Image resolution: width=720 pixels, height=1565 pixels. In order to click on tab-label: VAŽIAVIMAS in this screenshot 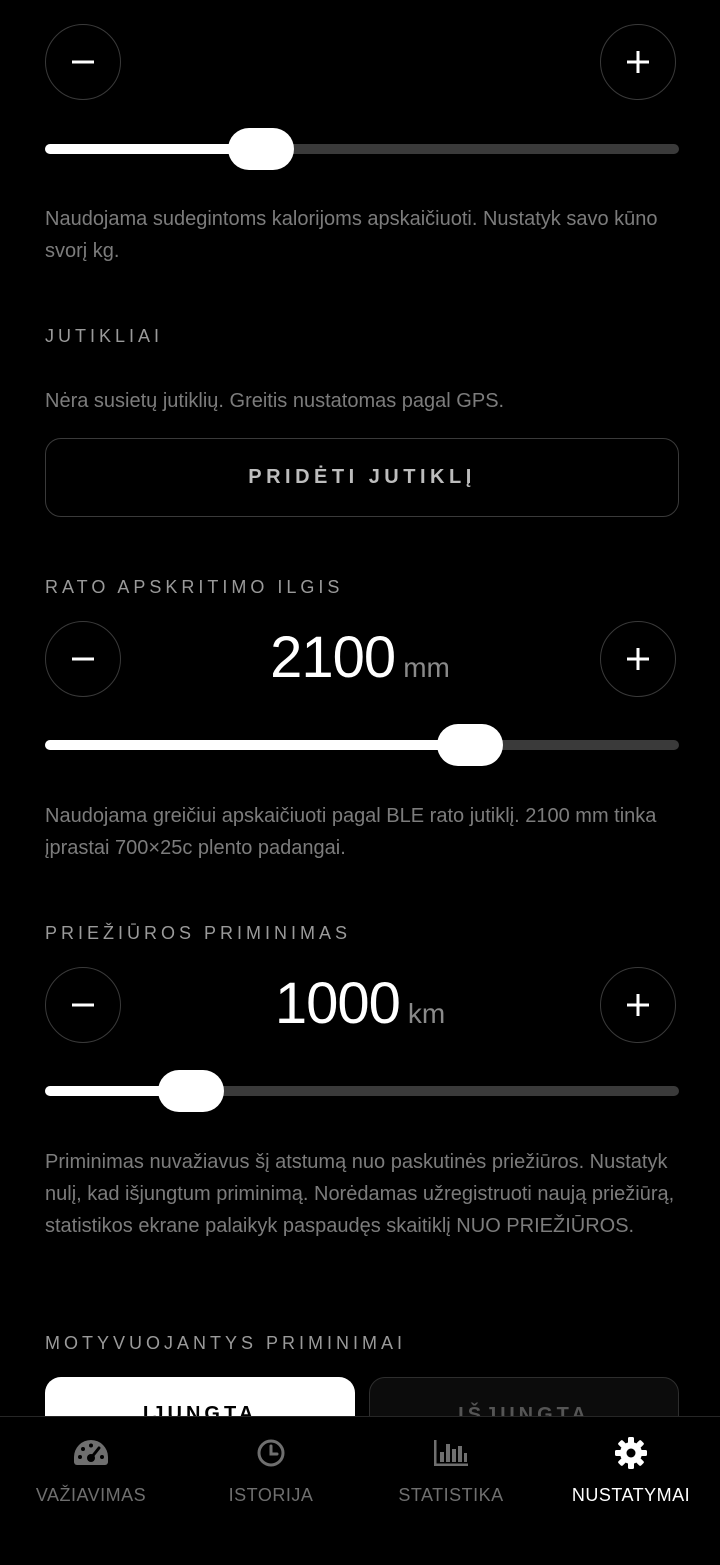, I will do `click(91, 1495)`.